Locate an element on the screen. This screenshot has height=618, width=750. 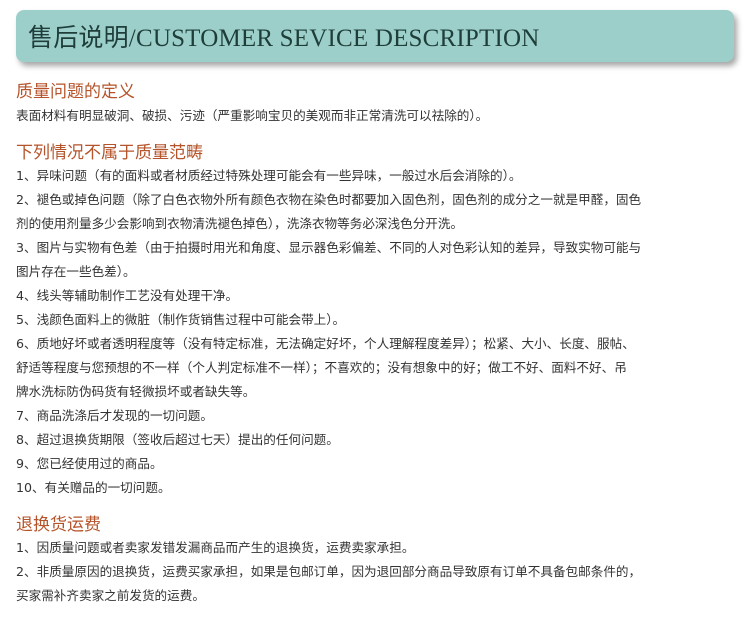
section-heading-shipping-fee: 退换货运费 is located at coordinates (58, 525).